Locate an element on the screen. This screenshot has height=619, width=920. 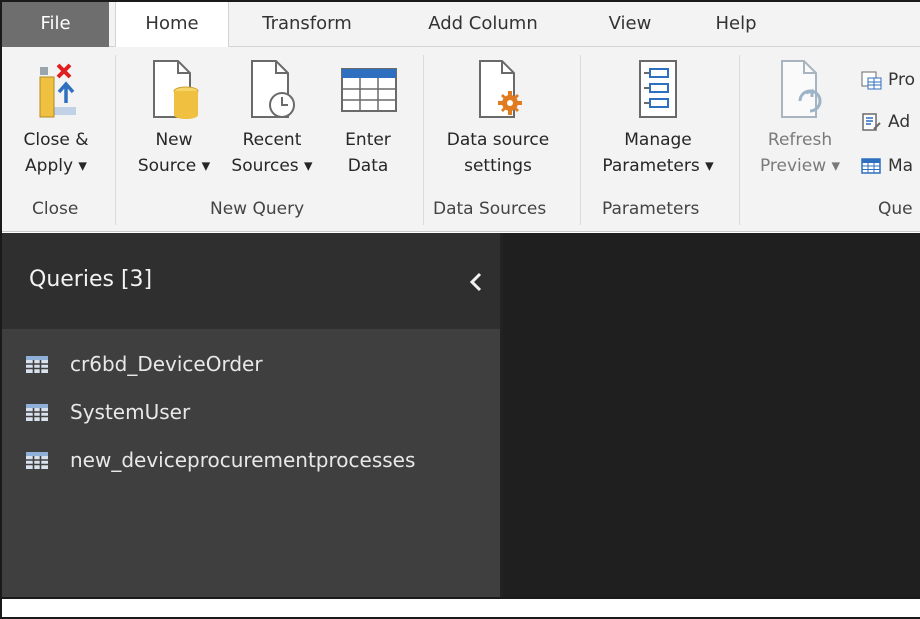
new-source-label-1: New is located at coordinates (174, 140).